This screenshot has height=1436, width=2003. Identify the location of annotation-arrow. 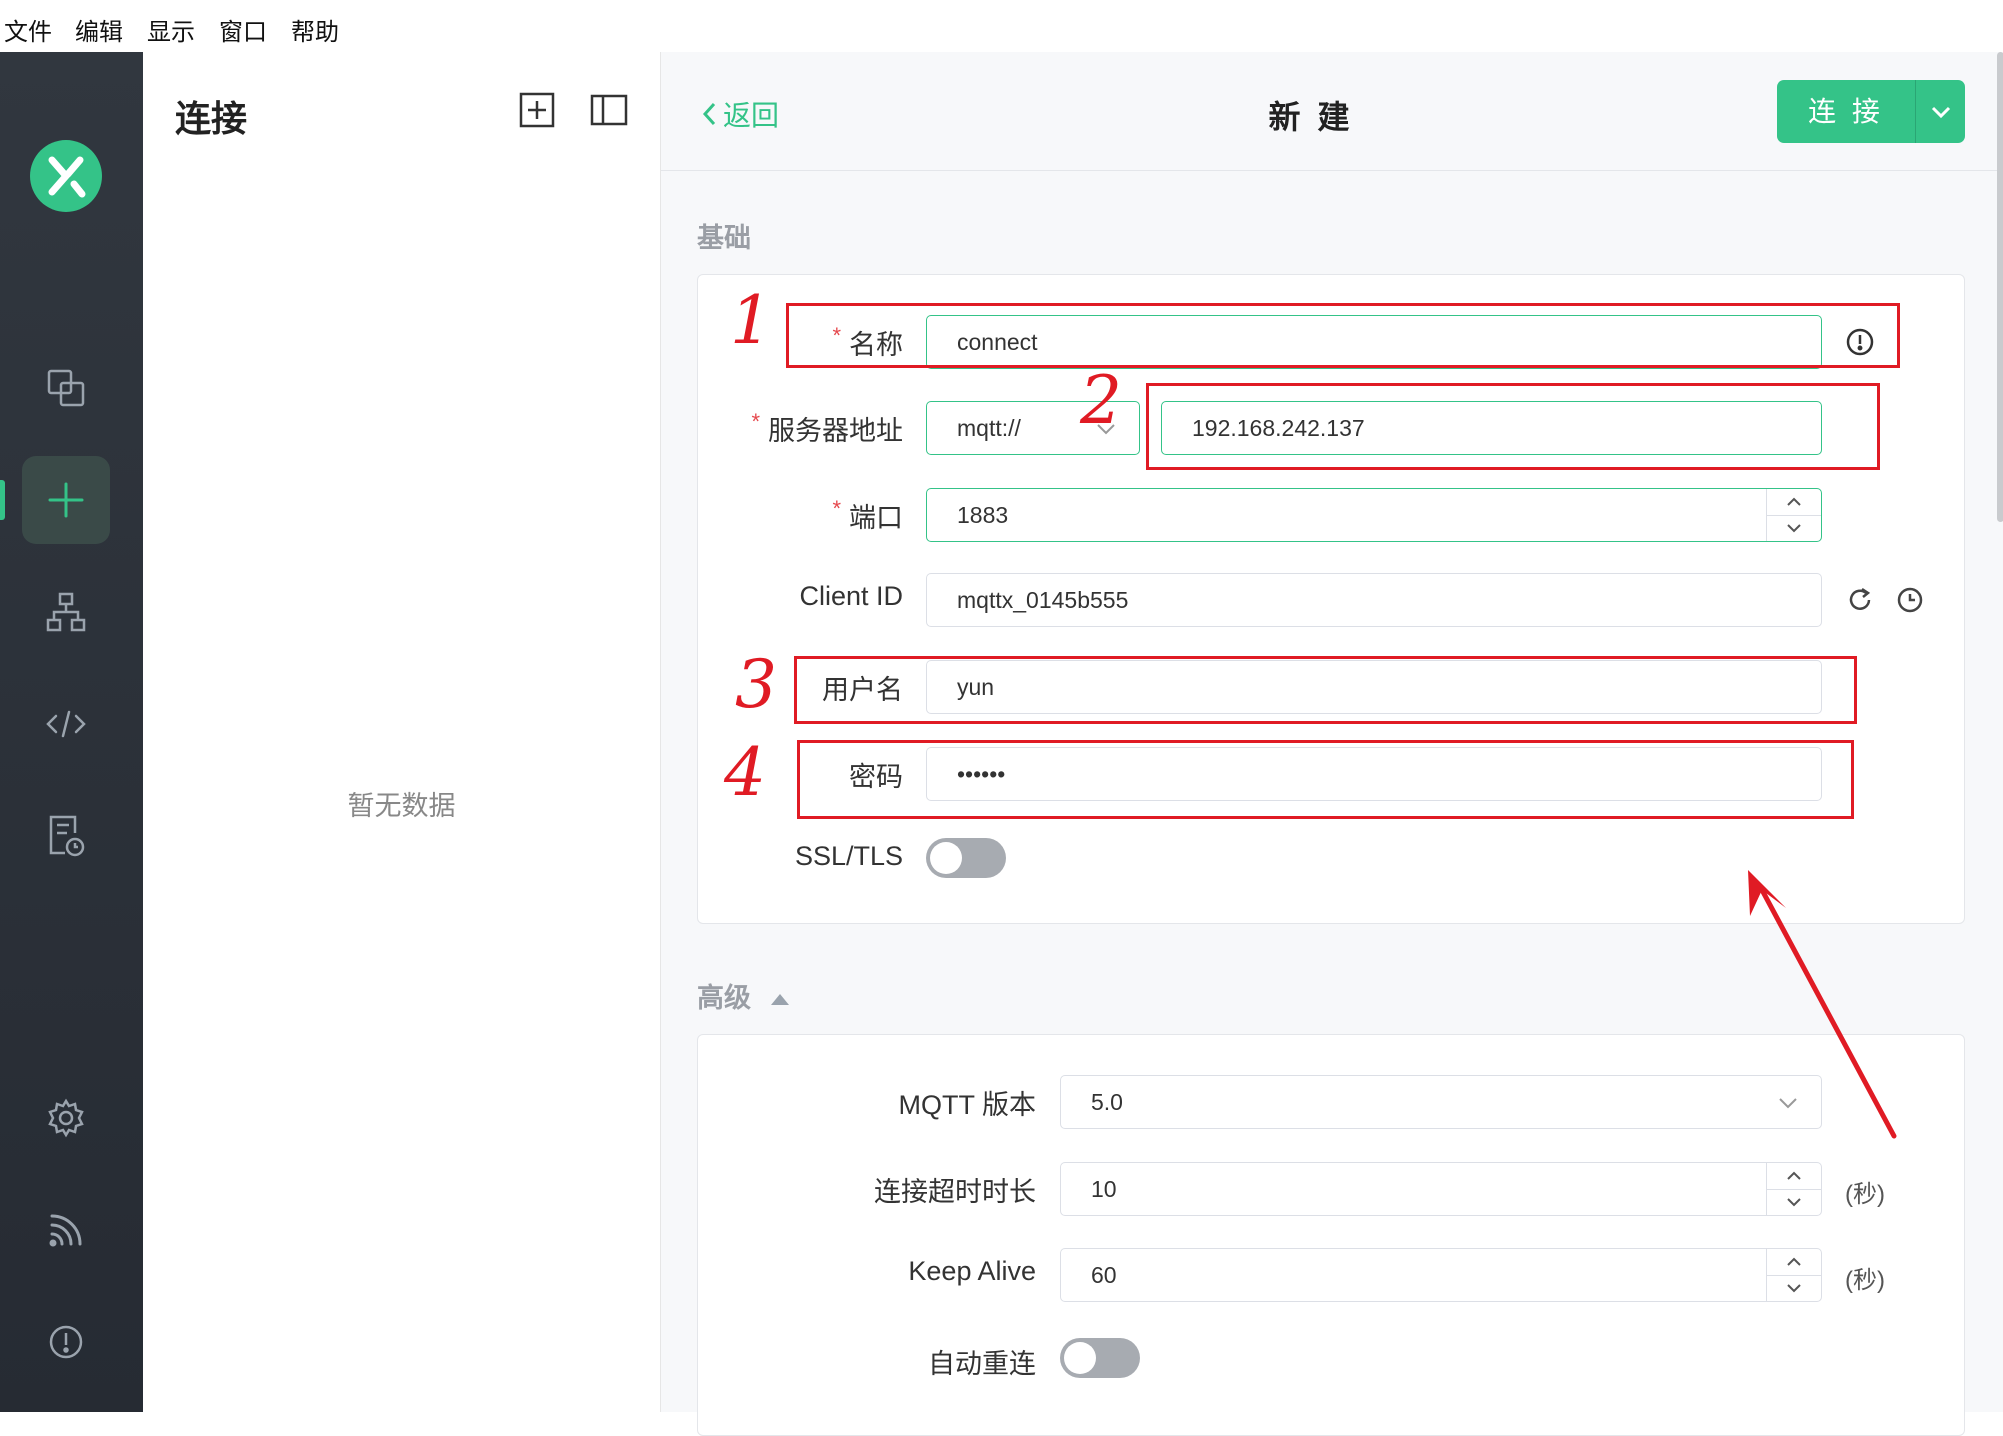
(1822, 1004).